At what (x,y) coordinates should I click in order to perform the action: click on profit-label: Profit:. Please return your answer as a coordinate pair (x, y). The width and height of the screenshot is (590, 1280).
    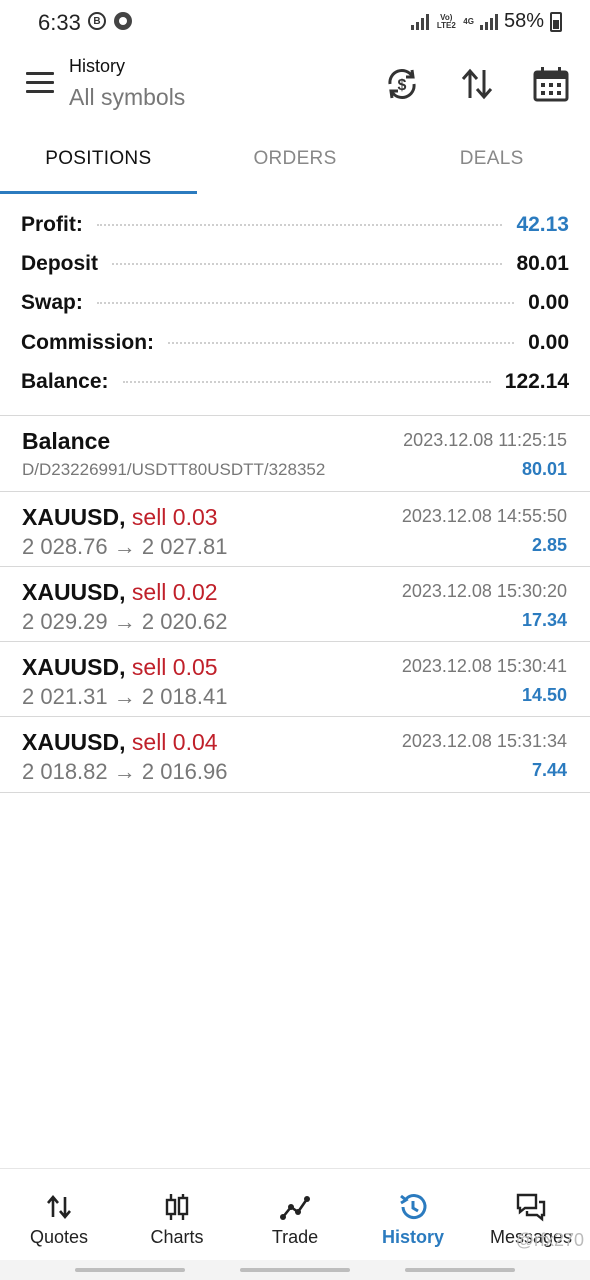
    Looking at the image, I should click on (57, 224).